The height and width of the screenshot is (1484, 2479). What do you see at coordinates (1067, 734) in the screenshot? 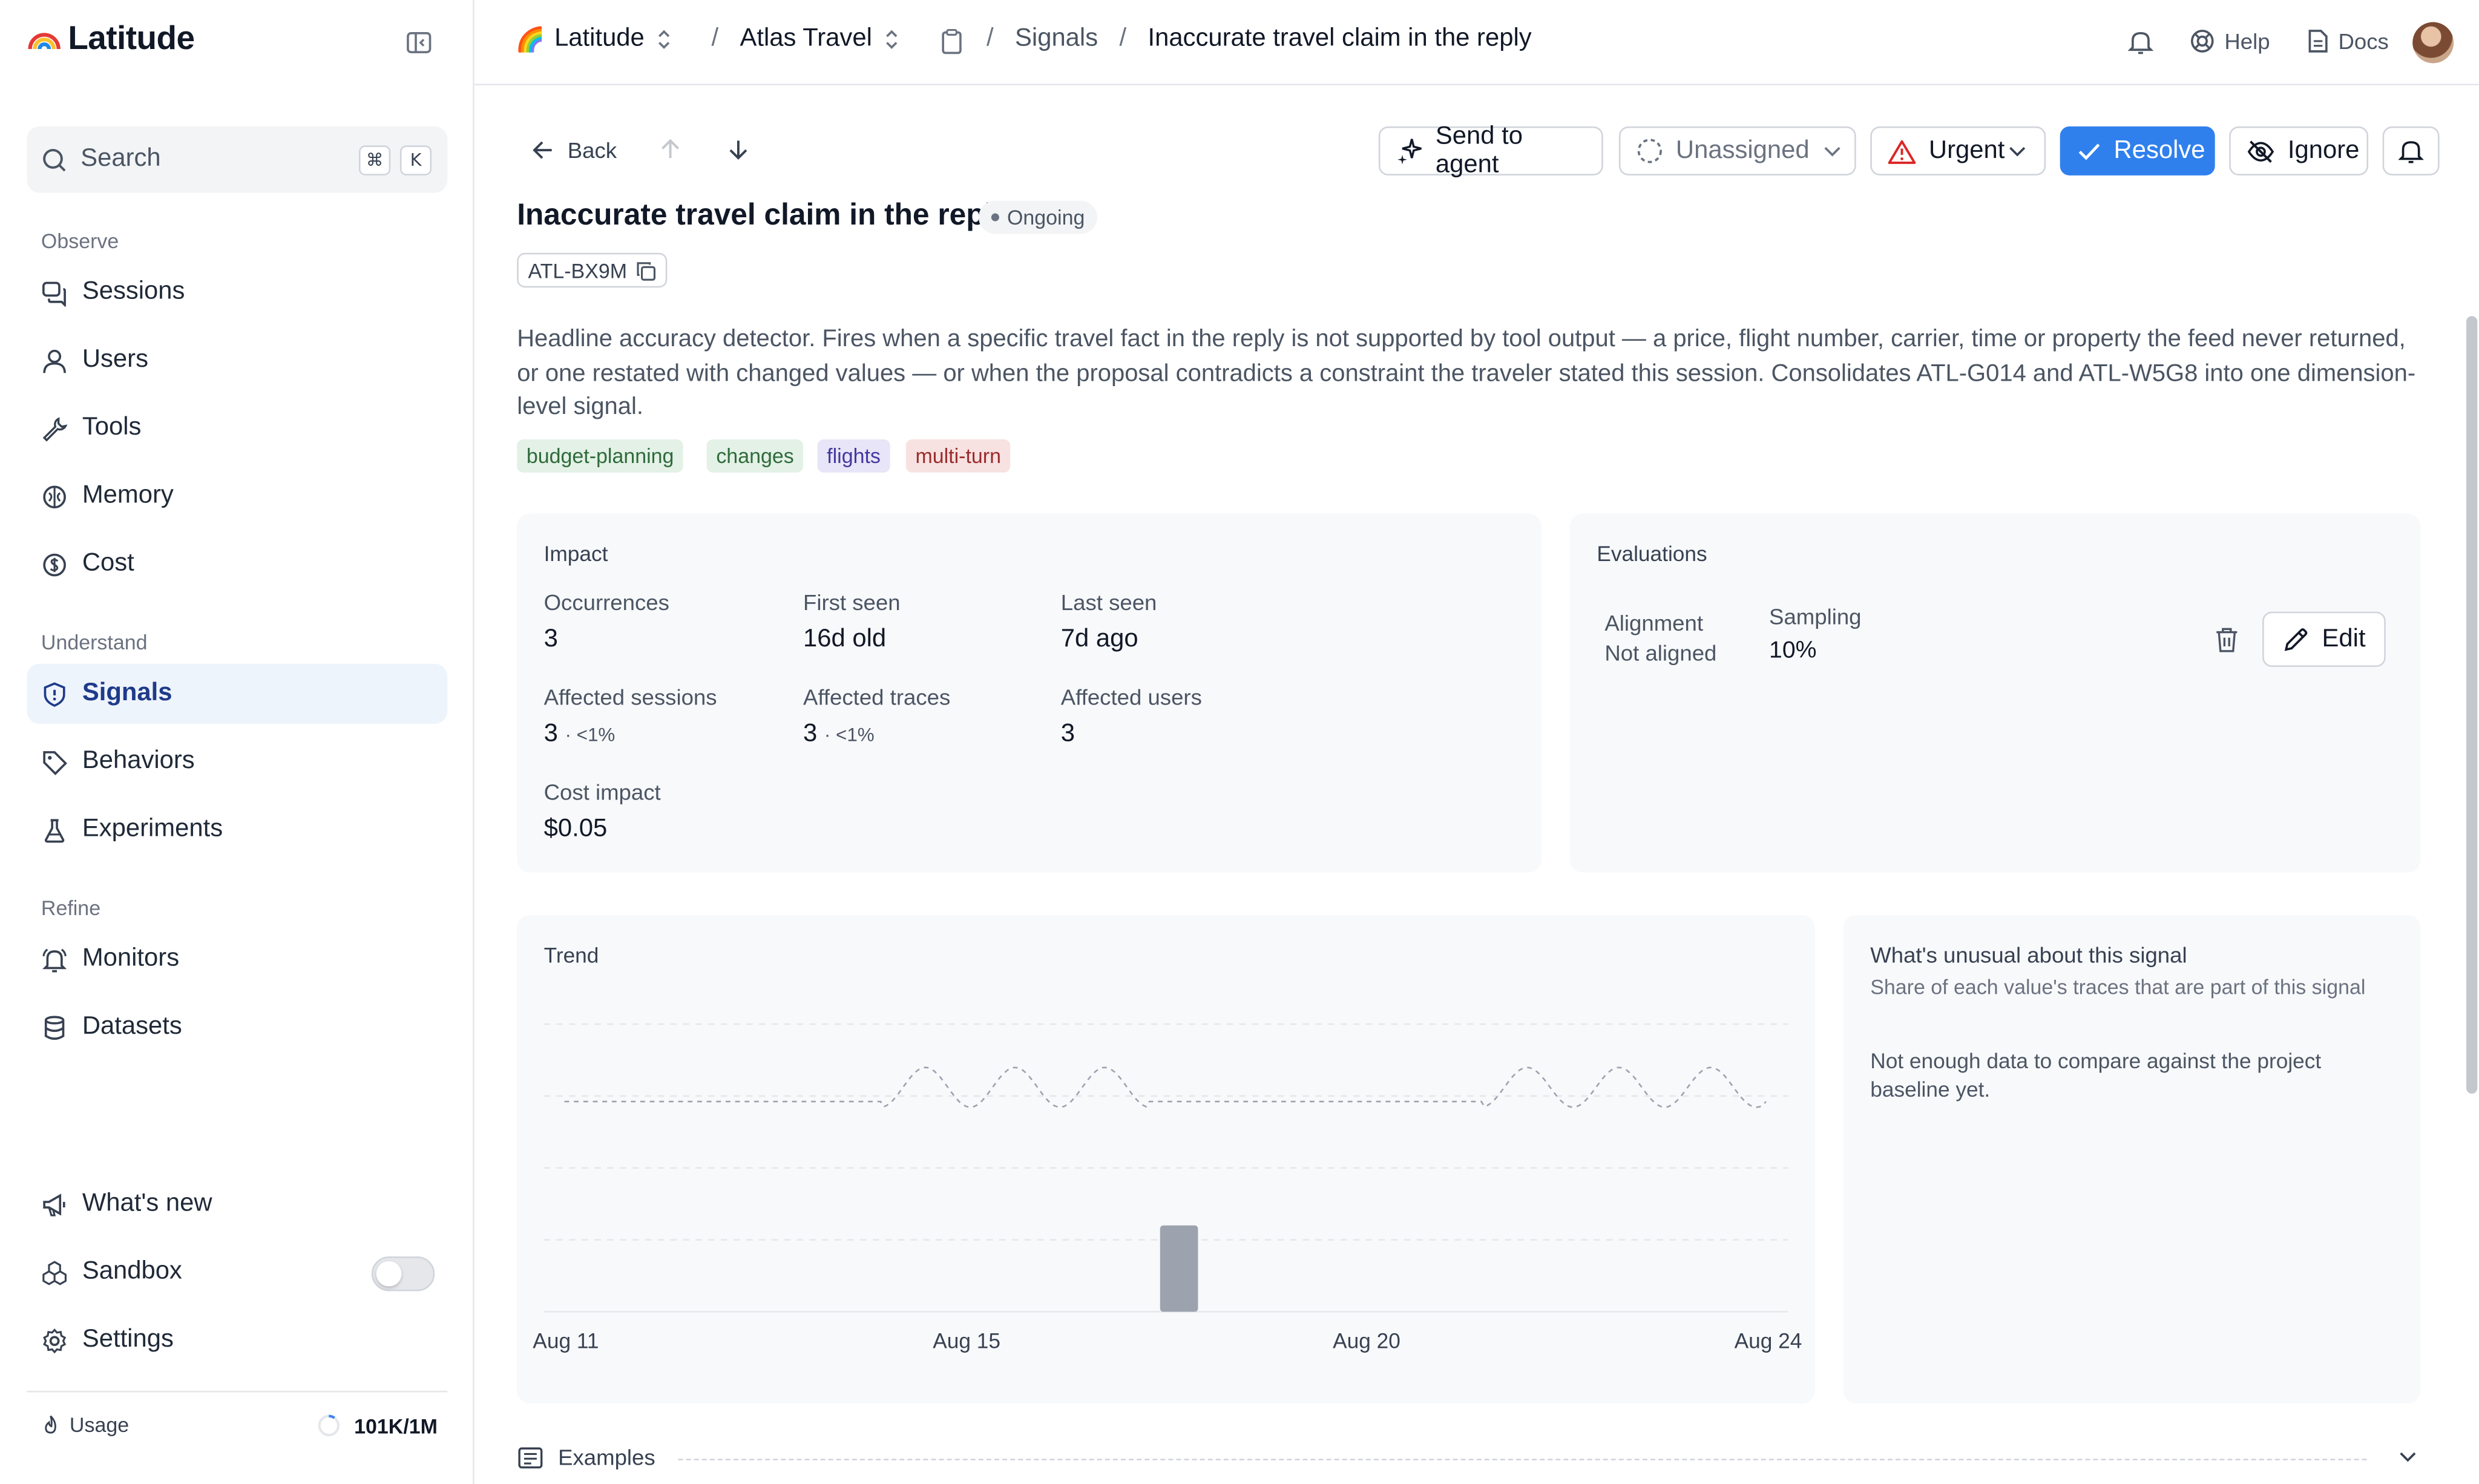
I see `affected-users-value: 3` at bounding box center [1067, 734].